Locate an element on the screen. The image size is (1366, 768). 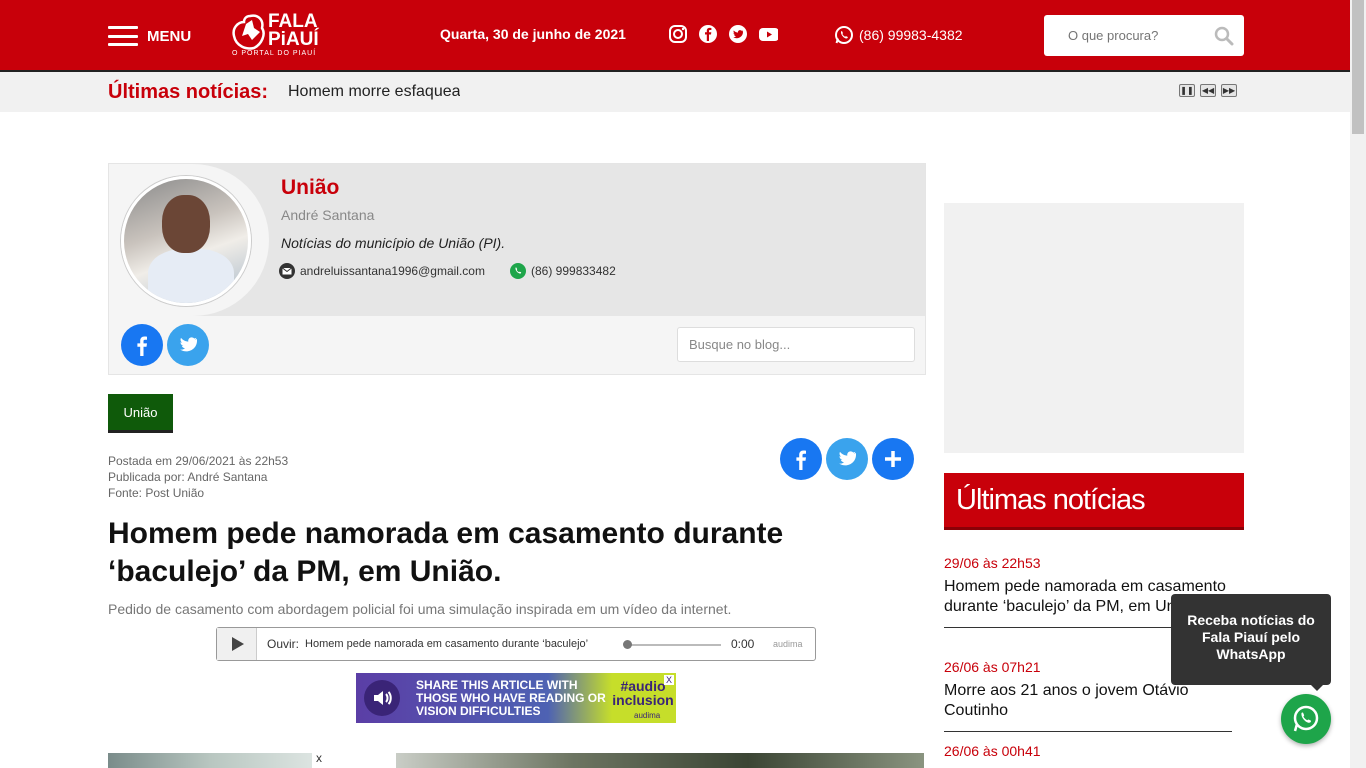
share-more-button is located at coordinates (893, 459).